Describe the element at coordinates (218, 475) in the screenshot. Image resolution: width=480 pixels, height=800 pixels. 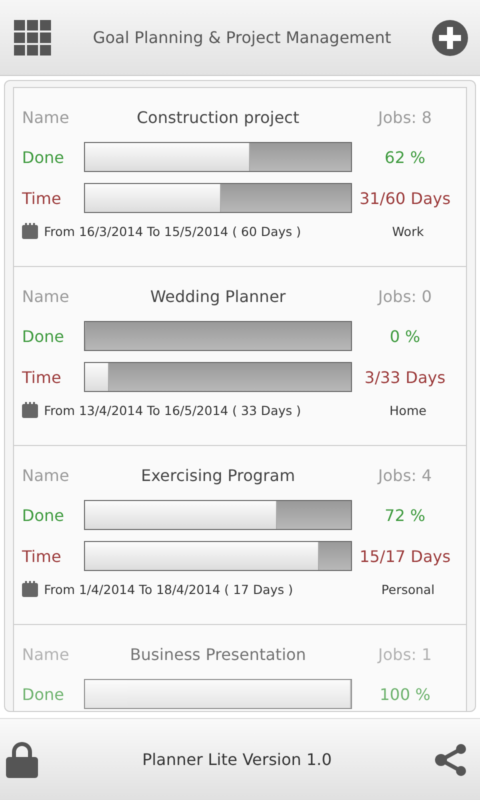
I see `project-name: Exercising Program` at that location.